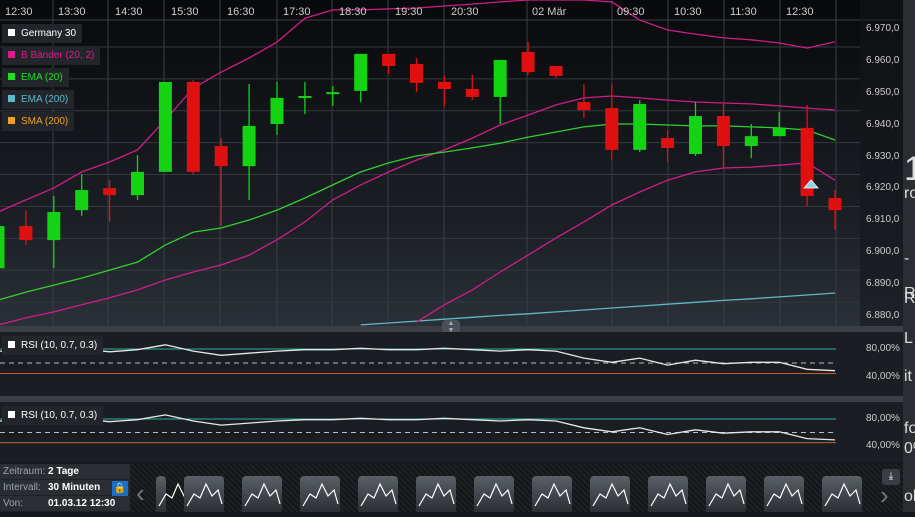  Describe the element at coordinates (909, 496) in the screenshot. I see `side-panel-fragment: ol` at that location.